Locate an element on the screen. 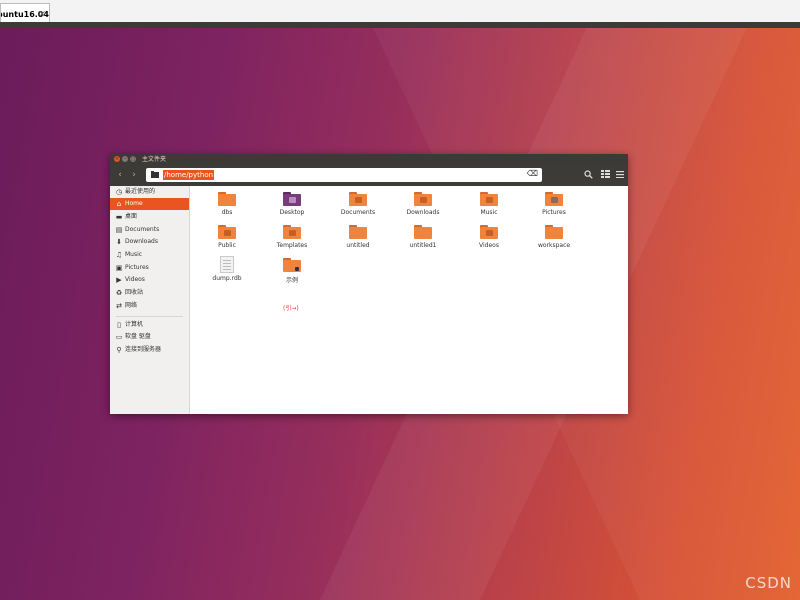 This screenshot has width=800, height=600. computer-icon: ▯ is located at coordinates (119, 325).